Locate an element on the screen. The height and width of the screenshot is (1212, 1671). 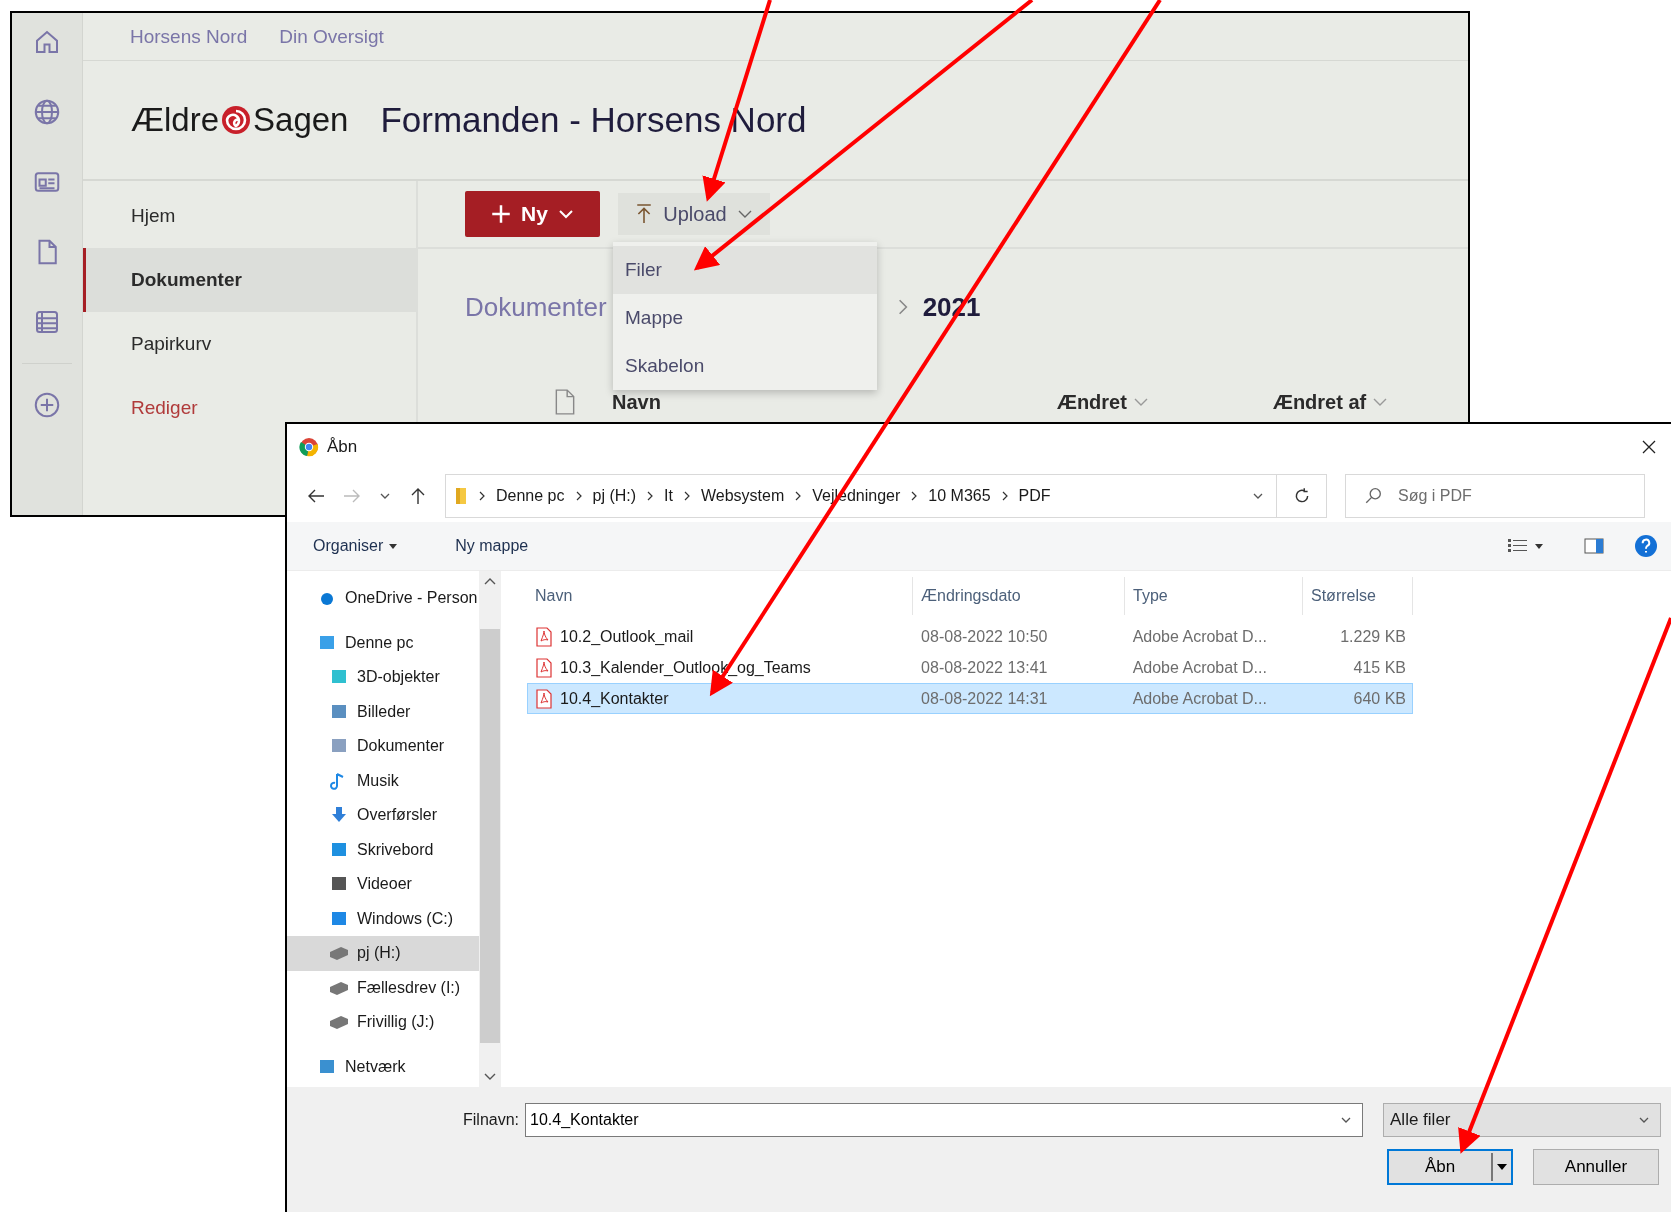
field-label: Filnavn: is located at coordinates (491, 1120).